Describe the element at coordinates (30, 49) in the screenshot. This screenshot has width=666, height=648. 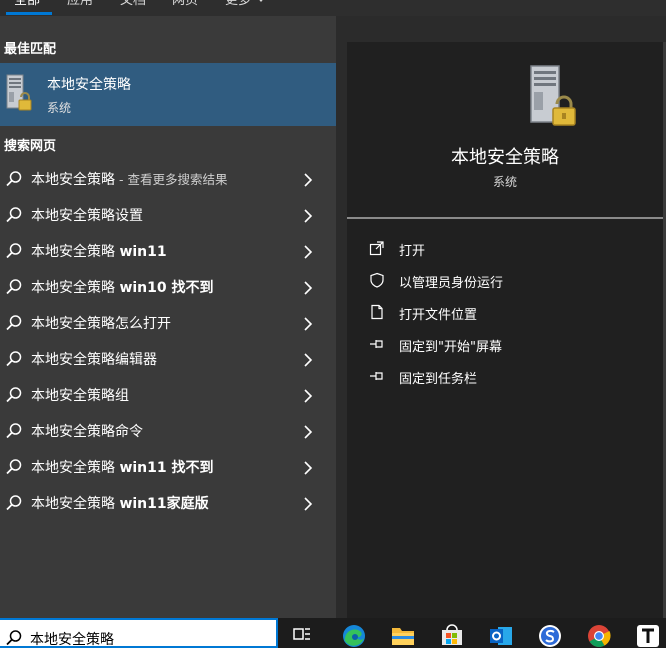
I see `best-match-heading: 最佳匹配` at that location.